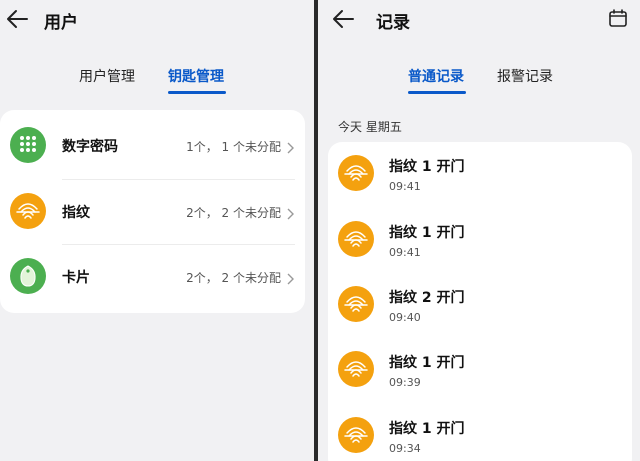  I want to click on calendar-icon, so click(618, 18).